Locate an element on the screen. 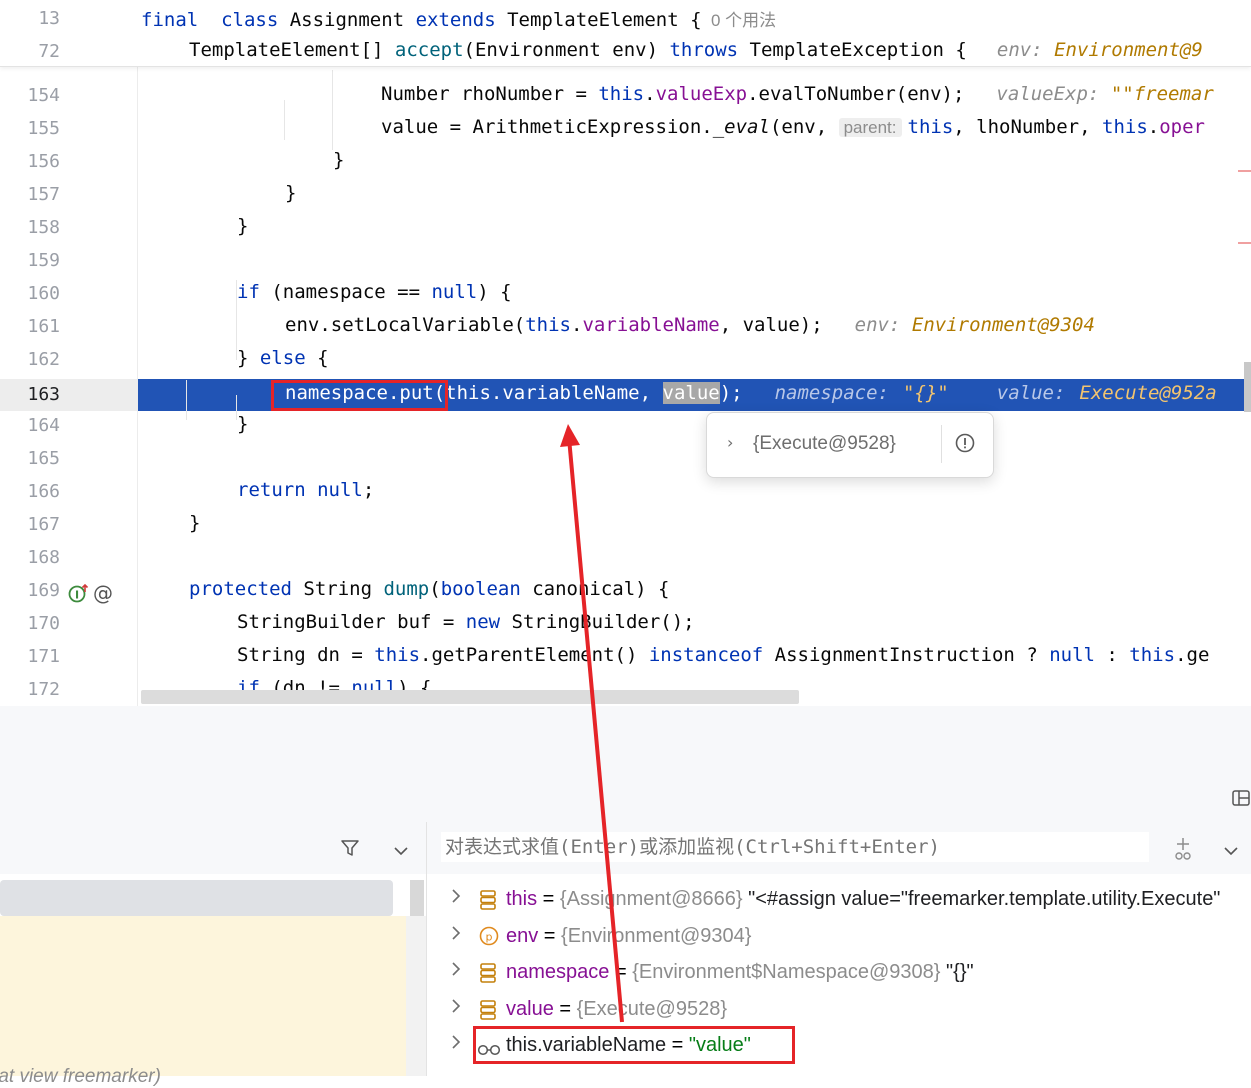 This screenshot has width=1251, height=1088. inline-hint-value: Environment@9304 is located at coordinates (1003, 325).